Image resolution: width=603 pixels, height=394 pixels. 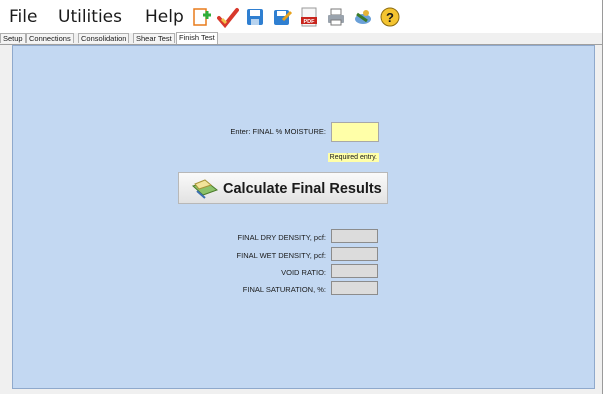 I want to click on check-icon, so click(x=228, y=17).